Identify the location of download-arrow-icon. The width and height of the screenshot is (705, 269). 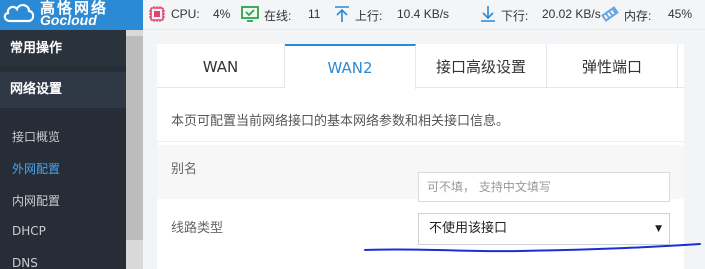
(488, 14).